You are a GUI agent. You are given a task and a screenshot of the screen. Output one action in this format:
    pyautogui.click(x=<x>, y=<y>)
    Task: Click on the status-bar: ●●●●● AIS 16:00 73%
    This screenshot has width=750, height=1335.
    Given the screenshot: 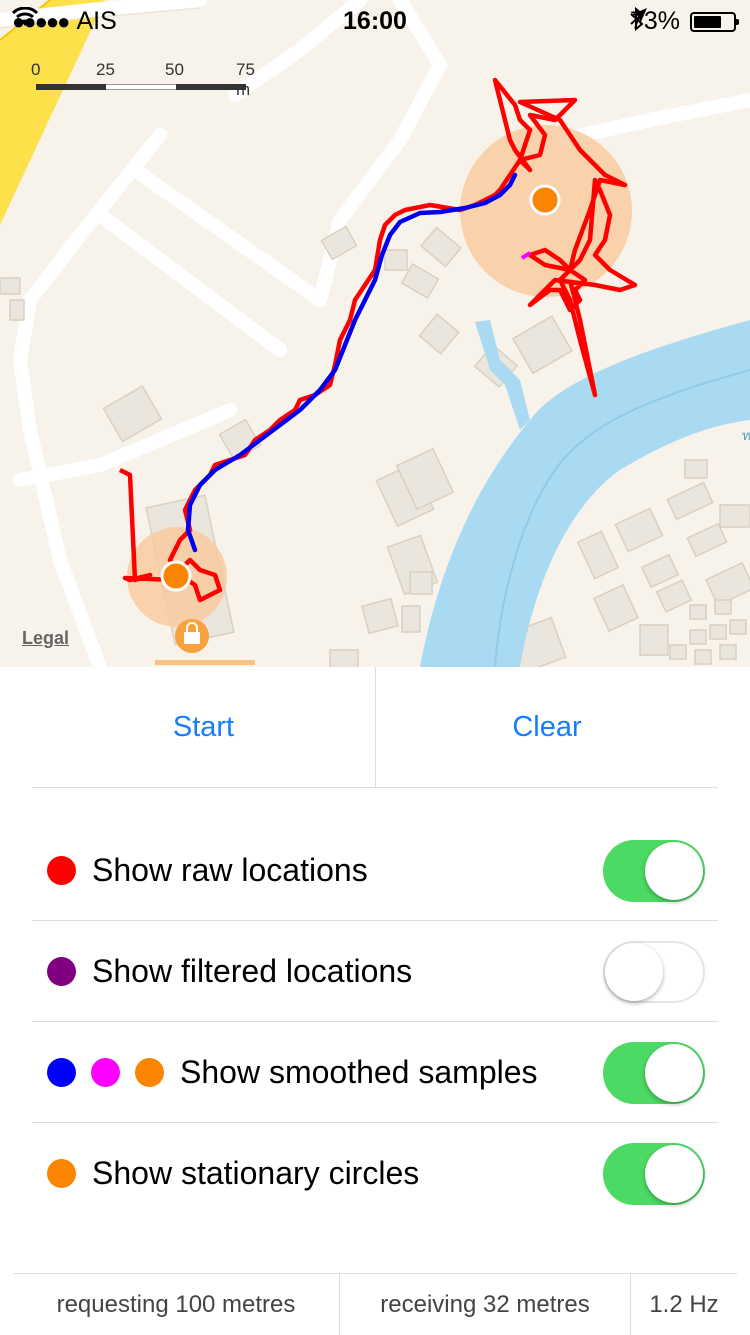 What is the action you would take?
    pyautogui.click(x=375, y=20)
    